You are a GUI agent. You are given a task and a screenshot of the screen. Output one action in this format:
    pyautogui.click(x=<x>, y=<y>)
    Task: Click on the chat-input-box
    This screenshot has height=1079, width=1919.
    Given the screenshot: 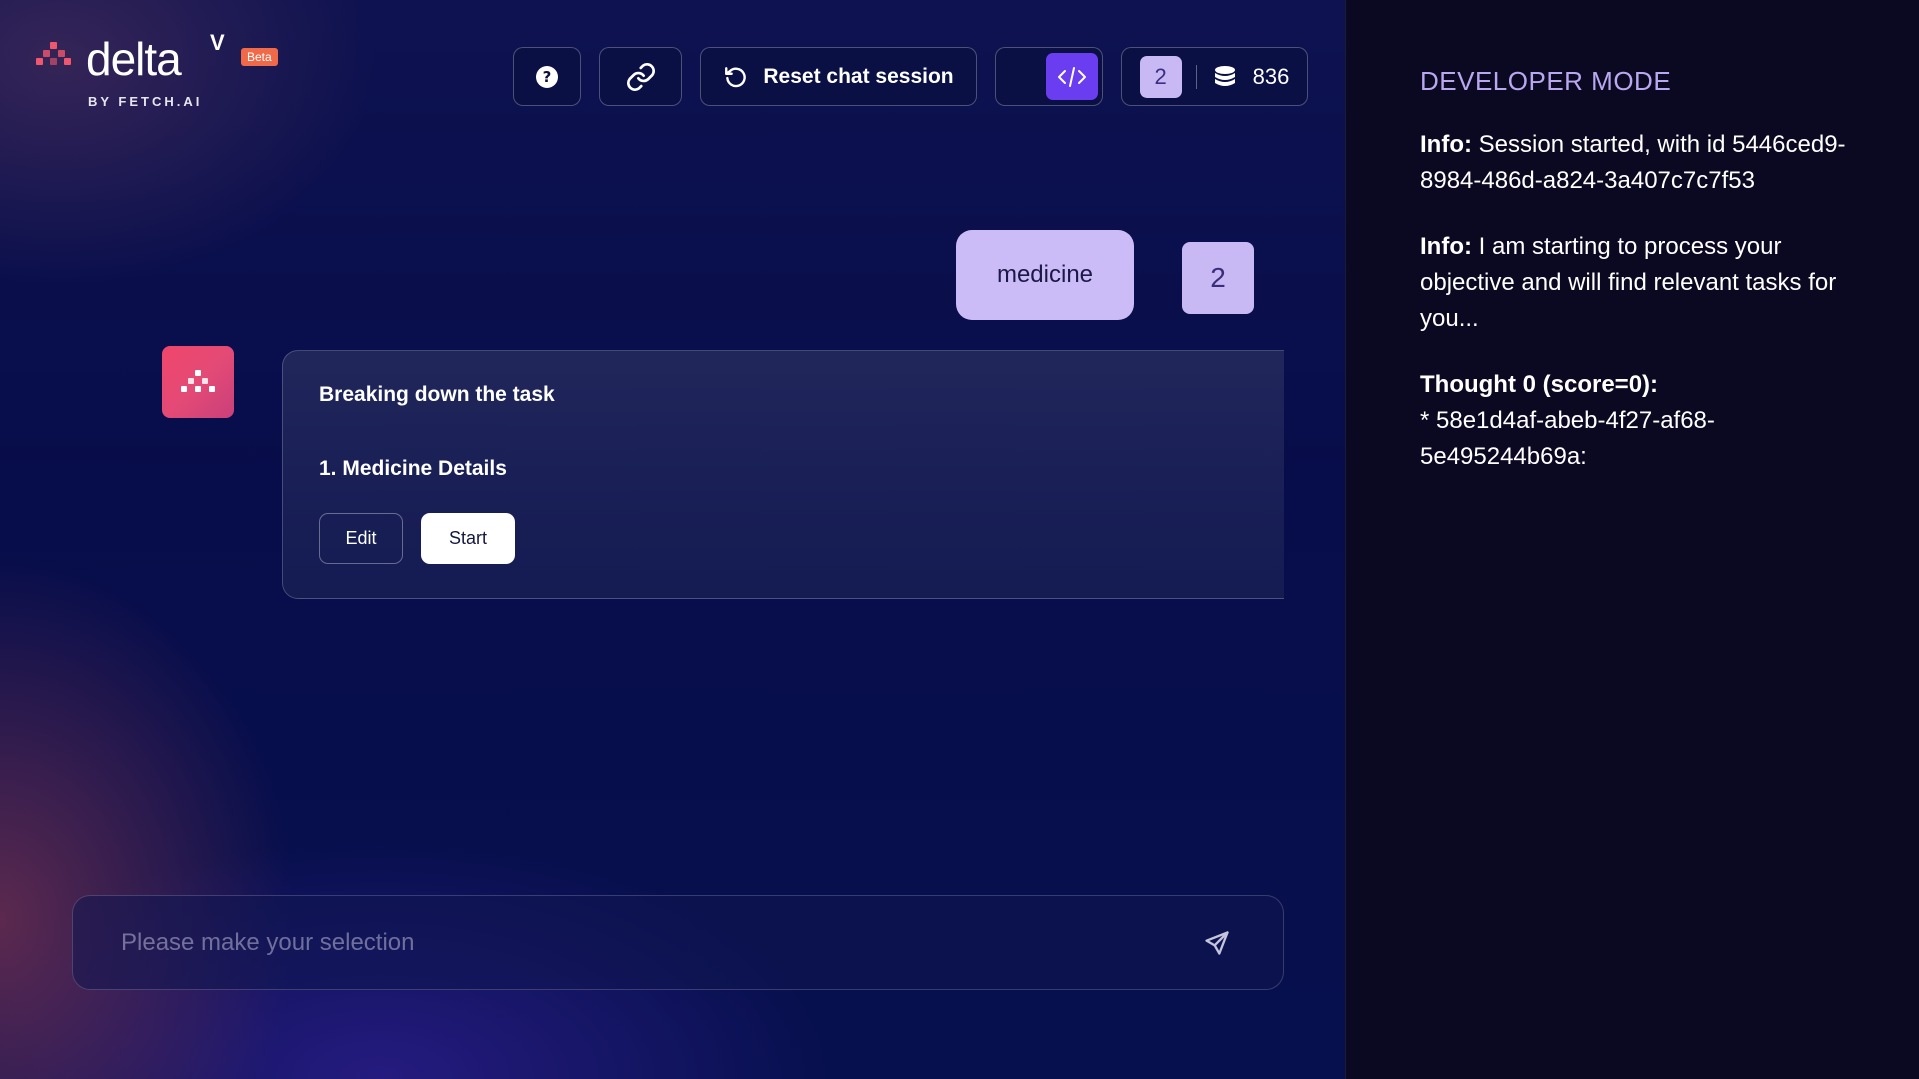 What is the action you would take?
    pyautogui.click(x=678, y=942)
    